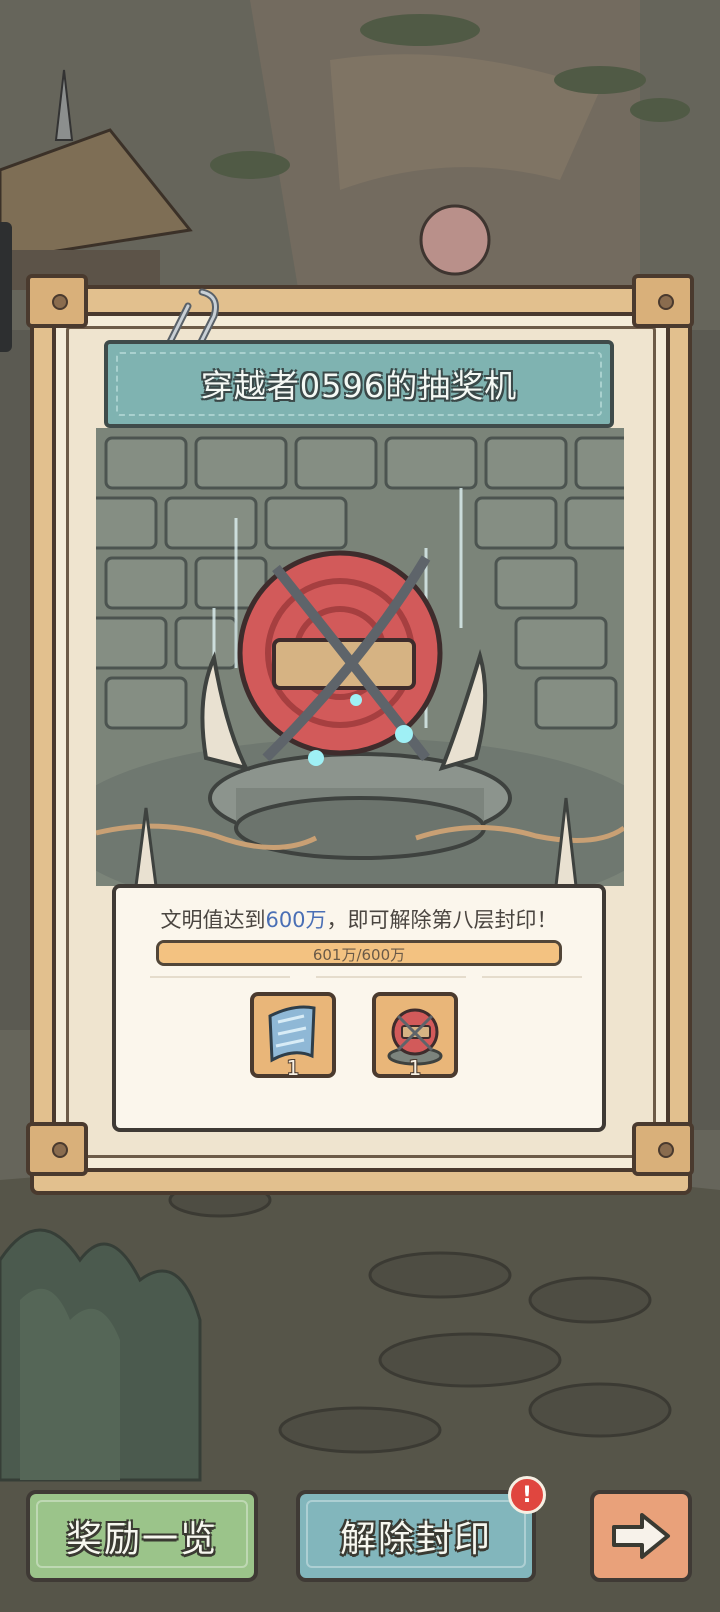 The width and height of the screenshot is (720, 1612). I want to click on window-title: 穿越者0596的抽奖机, so click(359, 386).